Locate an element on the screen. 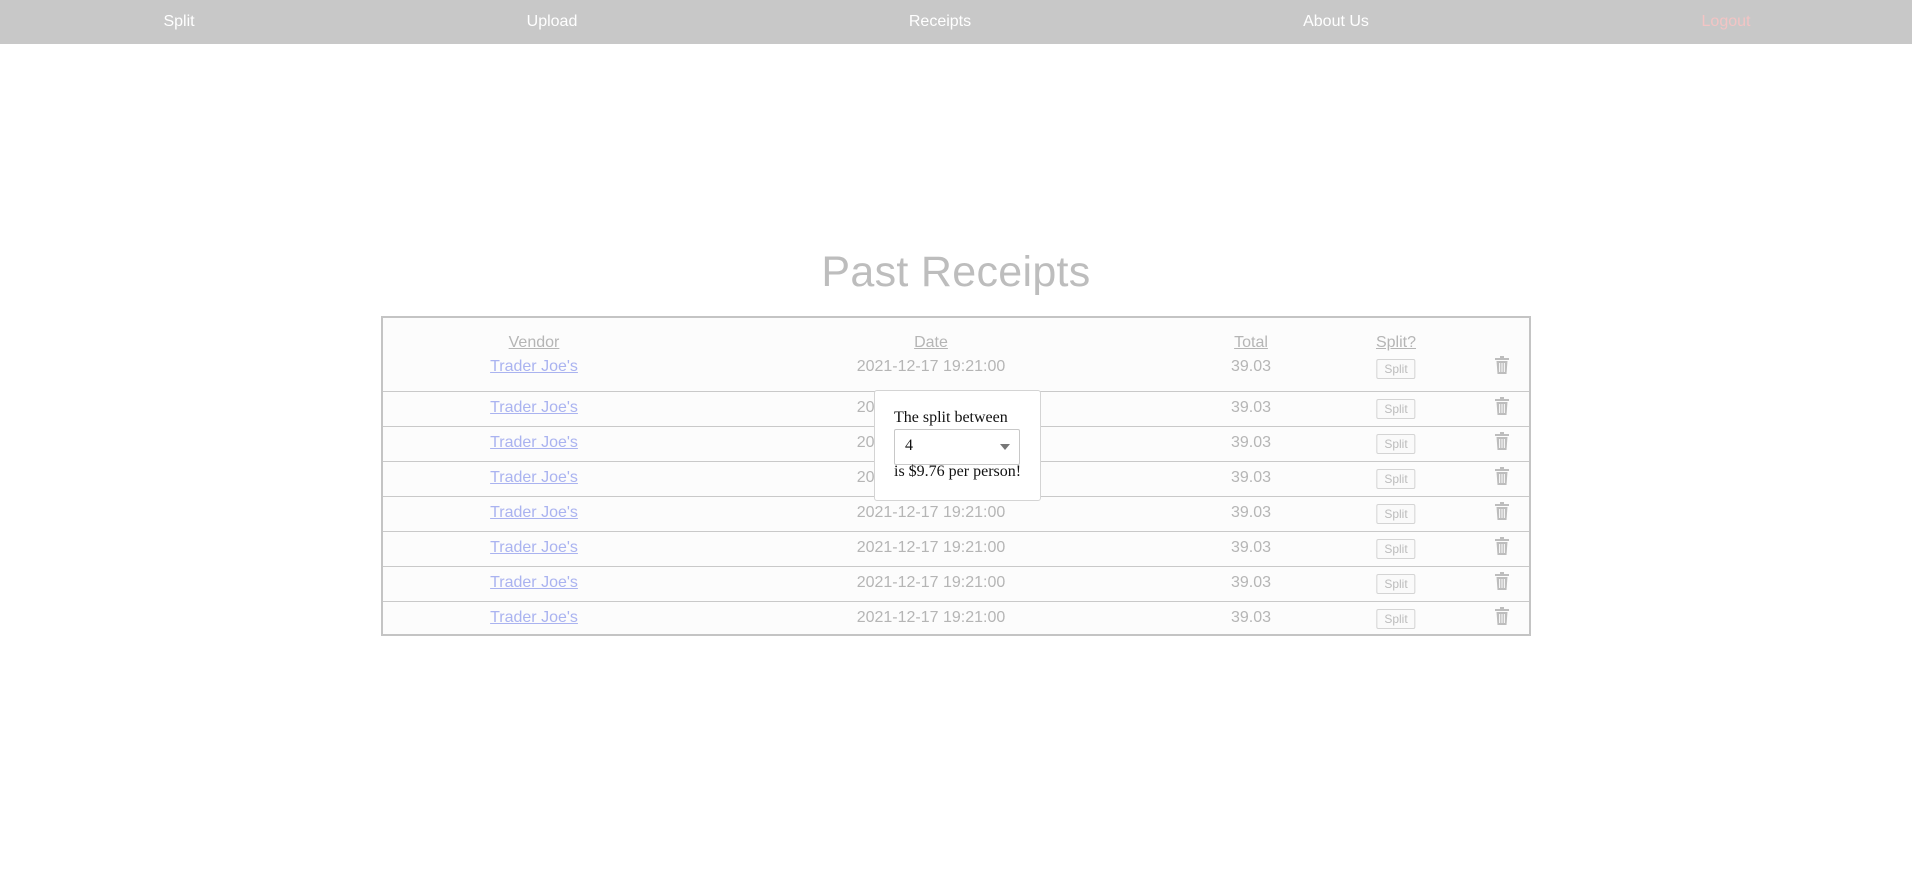  header-vendor: Vendor is located at coordinates (534, 343).